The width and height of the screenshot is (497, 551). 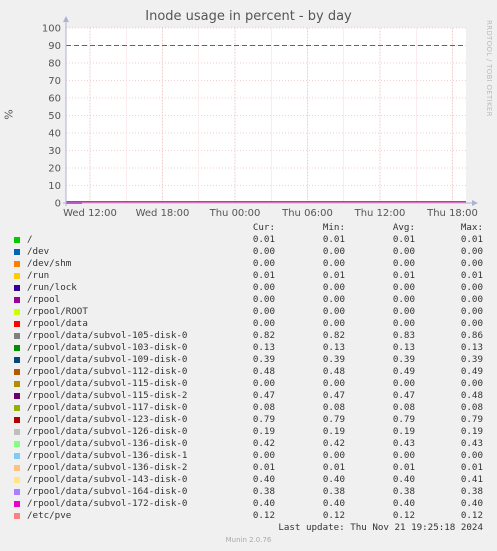 I want to click on legend-value-cur: 0.48, so click(x=263, y=371).